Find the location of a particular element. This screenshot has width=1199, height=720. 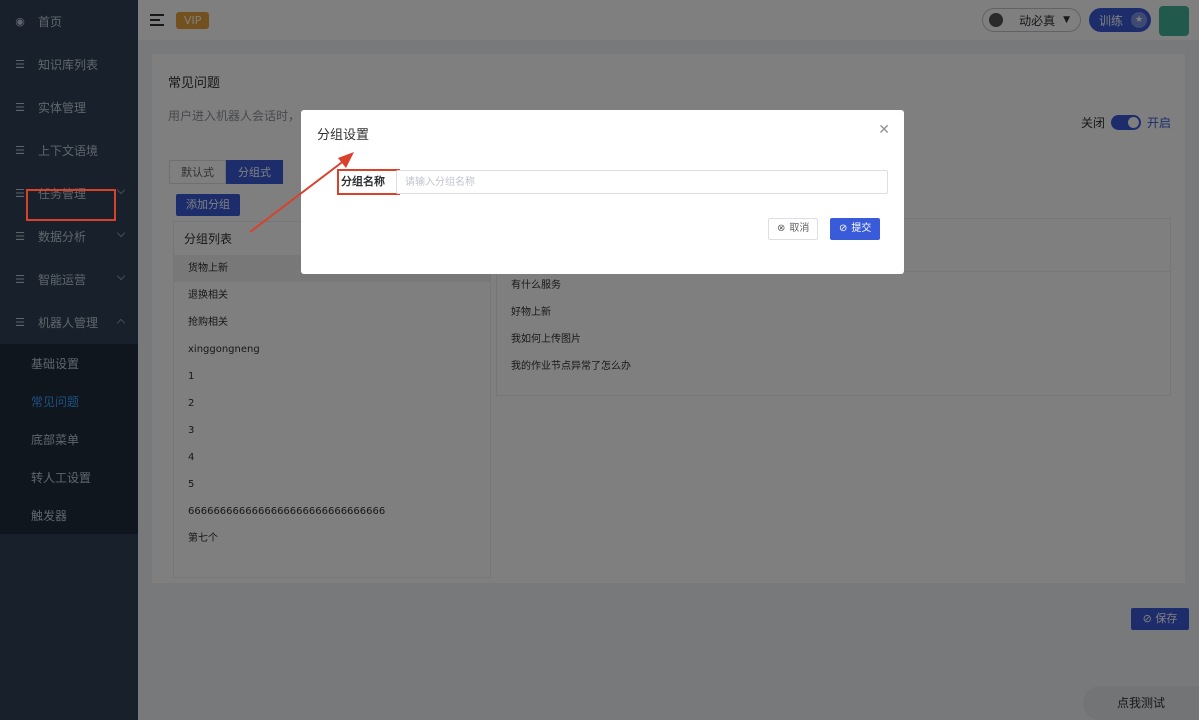

submit-button: ⊘ 提交 is located at coordinates (855, 229).